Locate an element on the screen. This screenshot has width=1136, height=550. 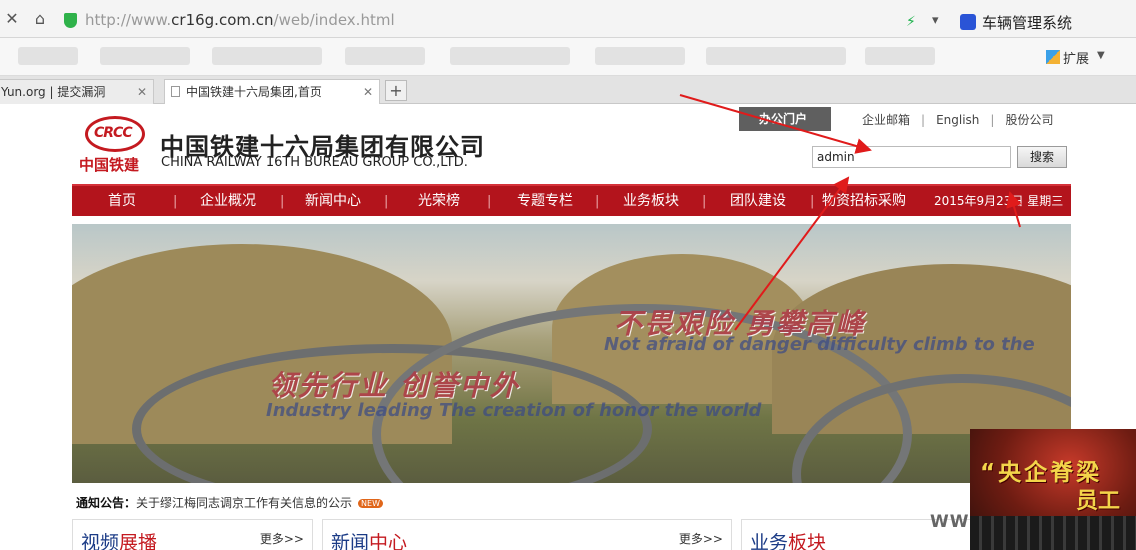
security-shield-icon is located at coordinates (70, 20).